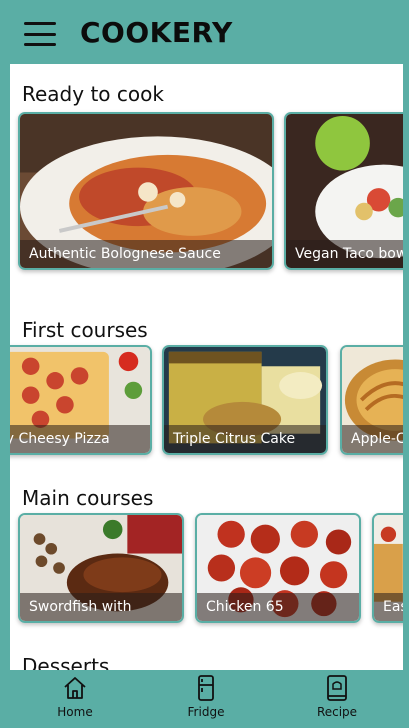  I want to click on home-icon, so click(75, 688).